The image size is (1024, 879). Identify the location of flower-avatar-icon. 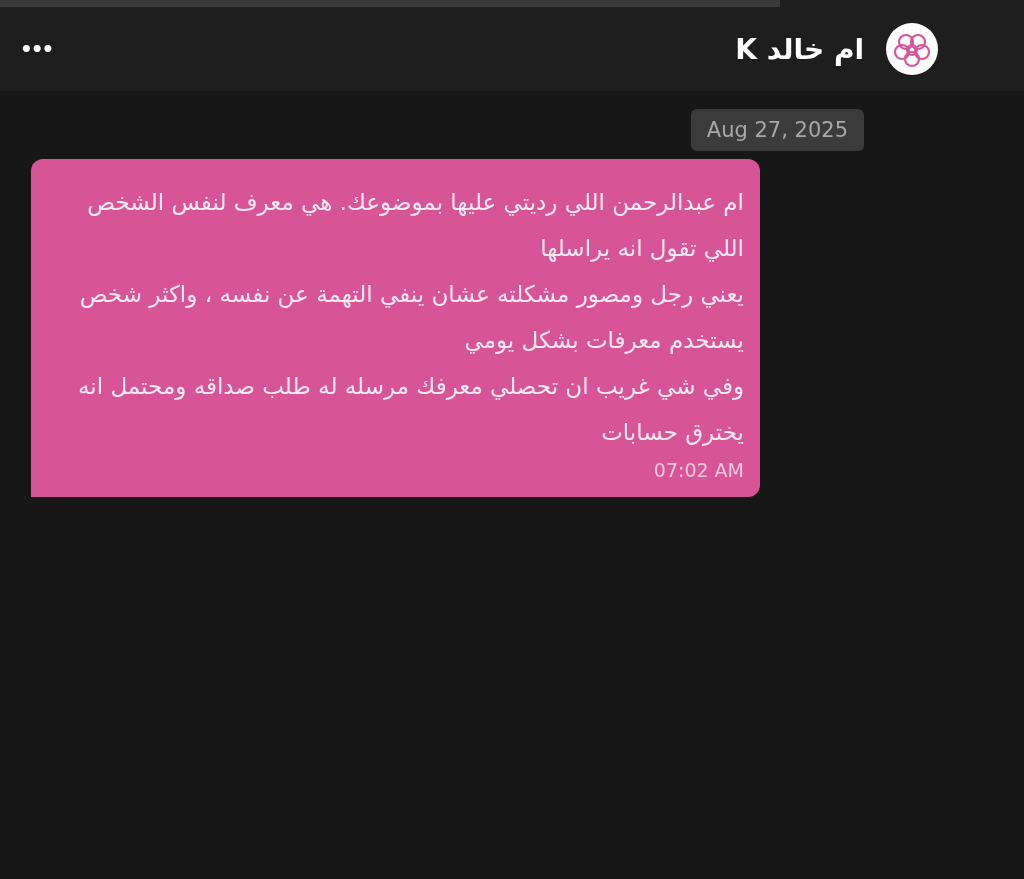
(912, 49).